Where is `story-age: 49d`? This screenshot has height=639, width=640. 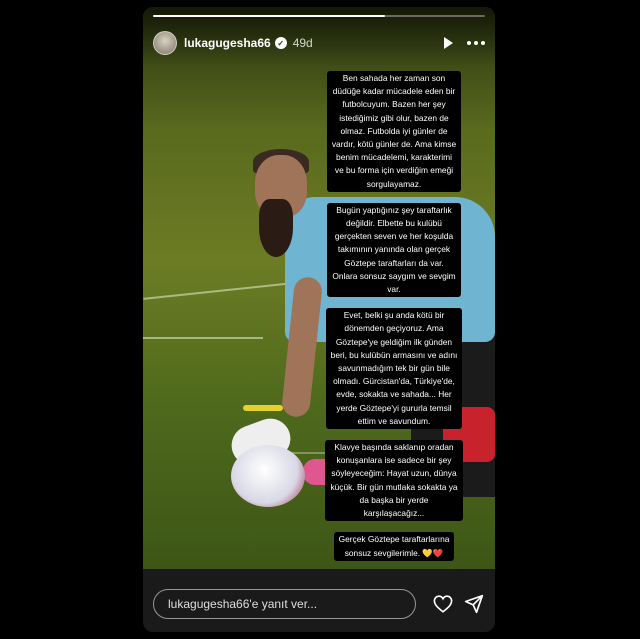 story-age: 49d is located at coordinates (302, 43).